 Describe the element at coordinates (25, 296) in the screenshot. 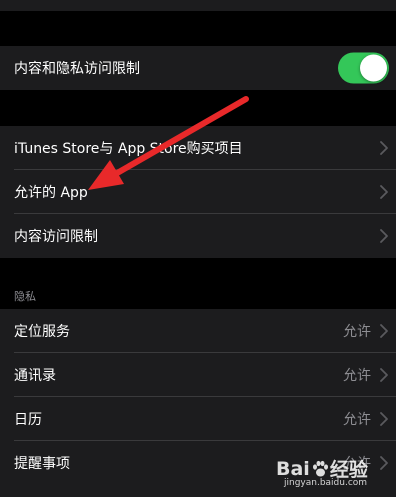

I see `privacy-section-header: 隐私` at that location.